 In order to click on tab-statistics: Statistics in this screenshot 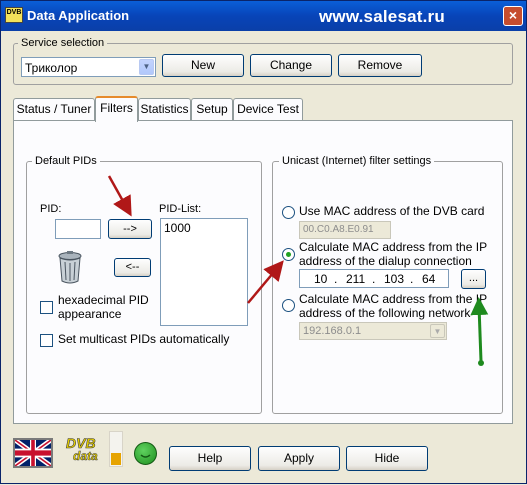, I will do `click(164, 109)`.